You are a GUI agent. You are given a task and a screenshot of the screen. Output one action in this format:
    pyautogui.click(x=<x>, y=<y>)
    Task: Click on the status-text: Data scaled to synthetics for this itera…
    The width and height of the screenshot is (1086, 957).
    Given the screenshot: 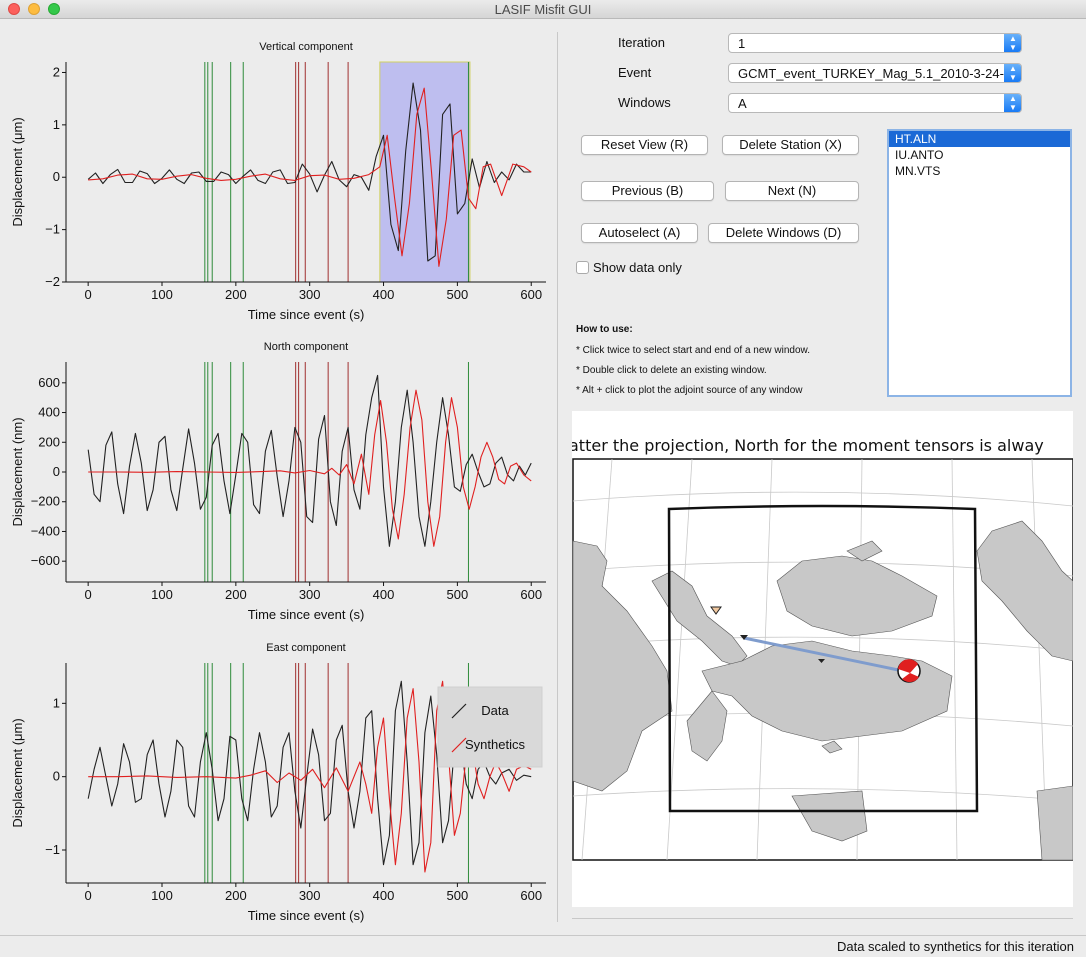 What is the action you would take?
    pyautogui.click(x=955, y=946)
    